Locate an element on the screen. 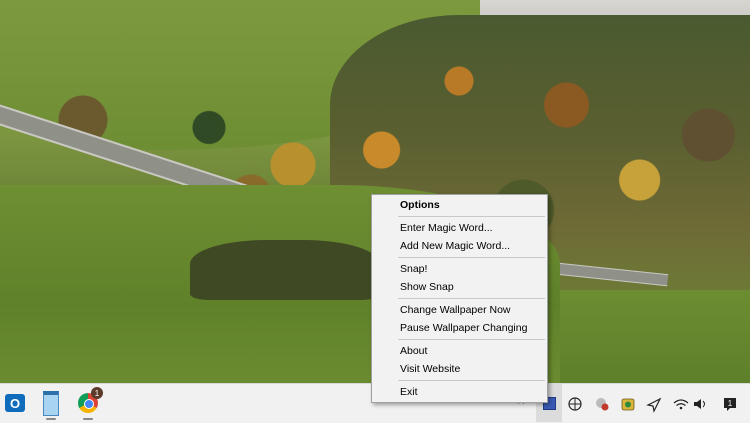  menu-item-change-wallpaper-now: Change Wallpaper Now is located at coordinates (455, 310).